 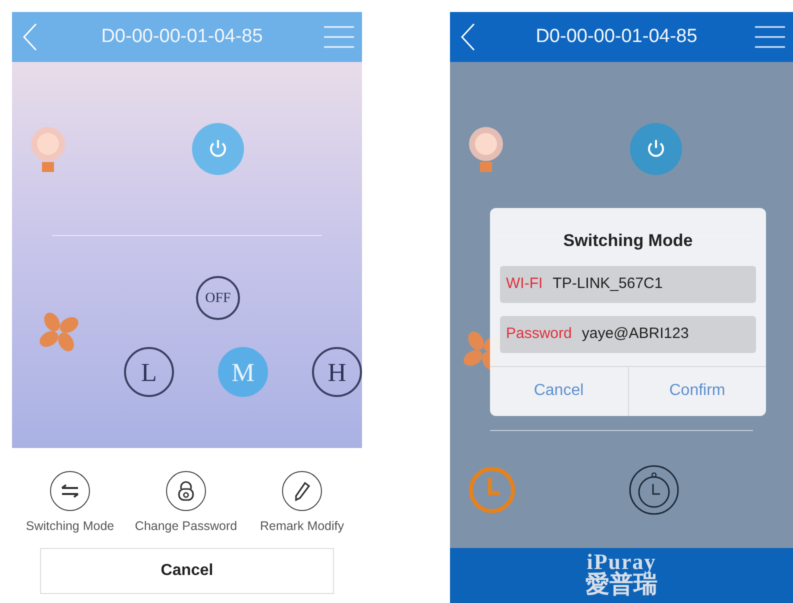 What do you see at coordinates (218, 298) in the screenshot?
I see `fan-speed-button: OFF` at bounding box center [218, 298].